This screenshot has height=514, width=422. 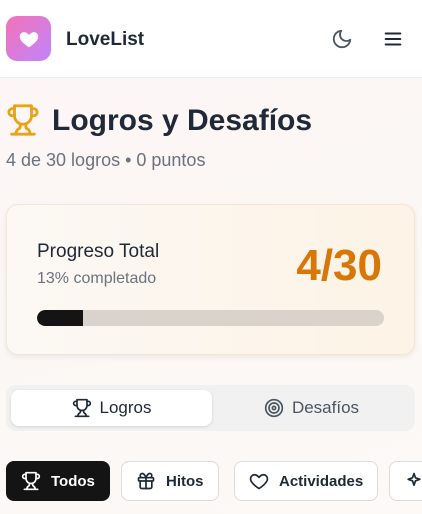 What do you see at coordinates (146, 481) in the screenshot?
I see `gift-icon` at bounding box center [146, 481].